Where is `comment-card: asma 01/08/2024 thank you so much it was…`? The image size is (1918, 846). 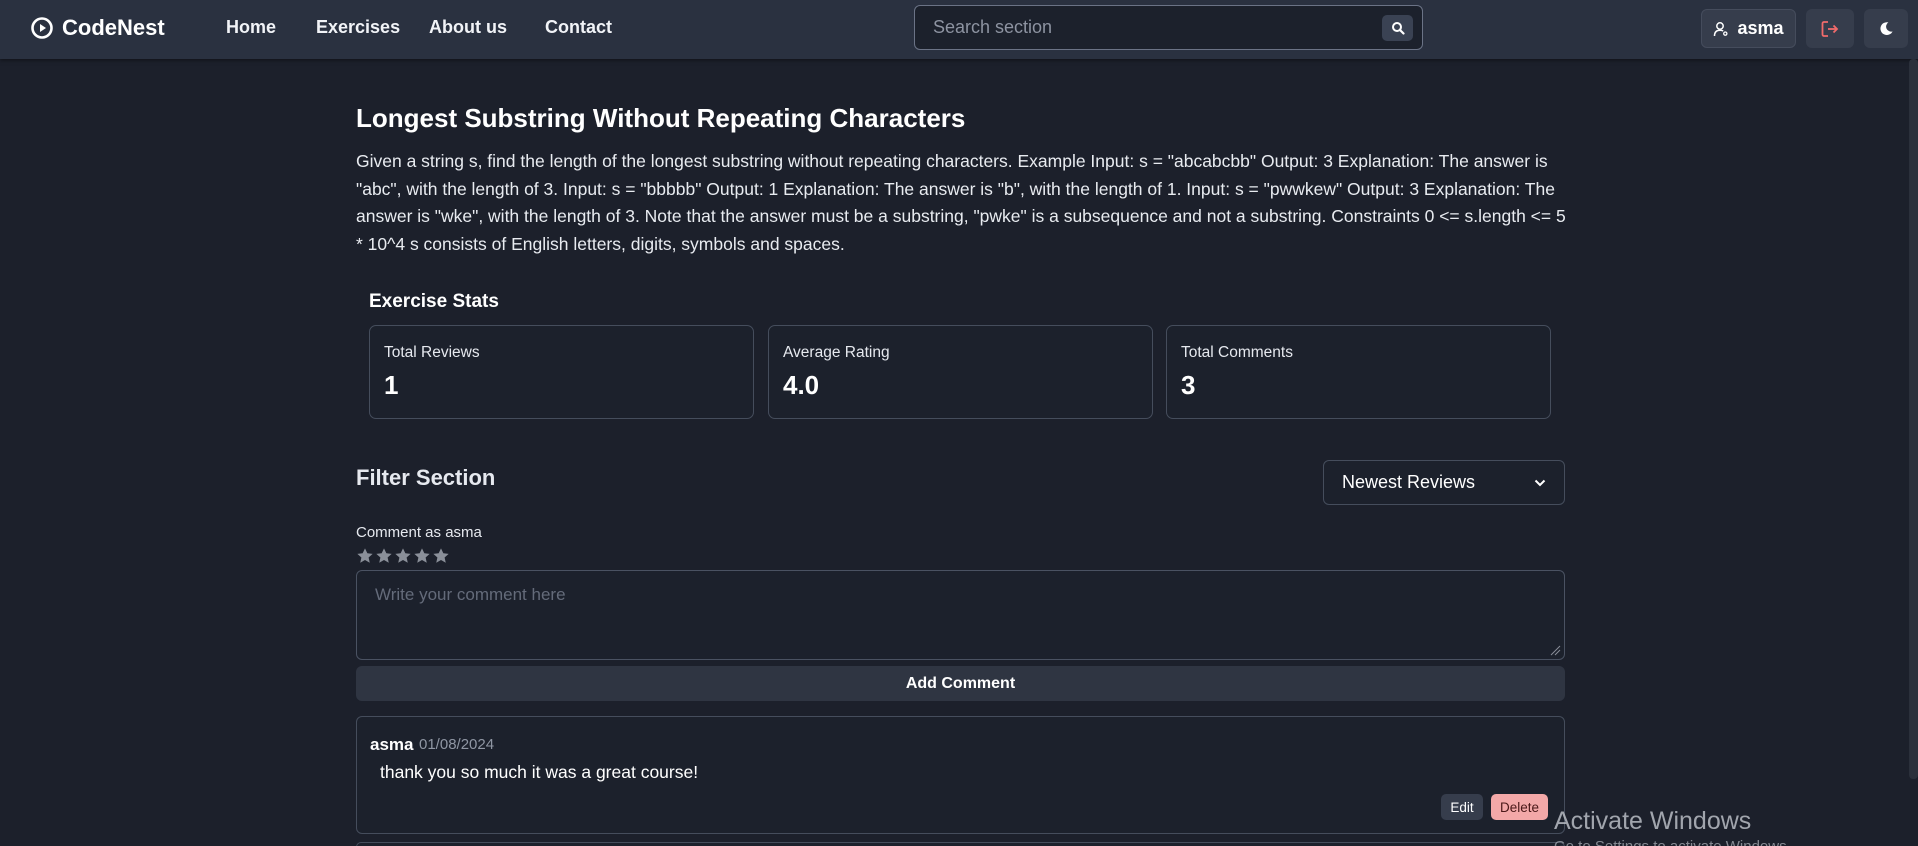
comment-card: asma 01/08/2024 thank you so much it was… is located at coordinates (960, 775).